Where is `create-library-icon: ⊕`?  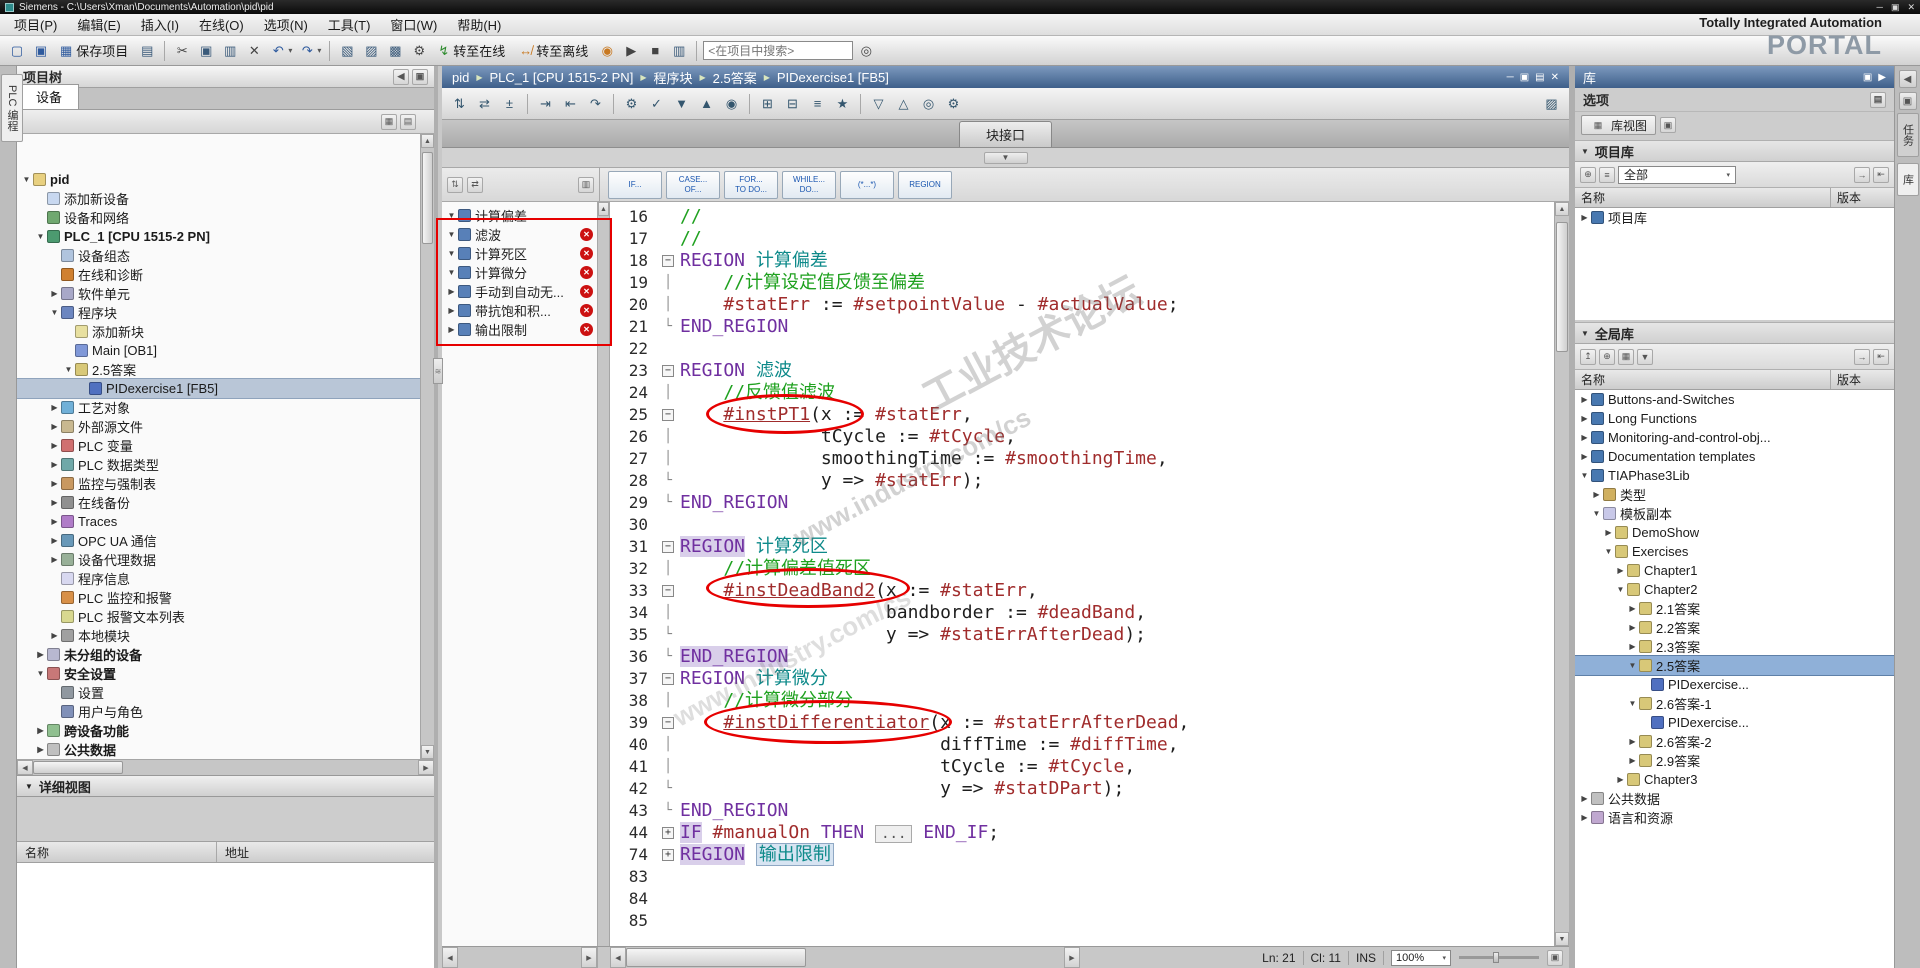
create-library-icon: ⊕ is located at coordinates (1607, 356).